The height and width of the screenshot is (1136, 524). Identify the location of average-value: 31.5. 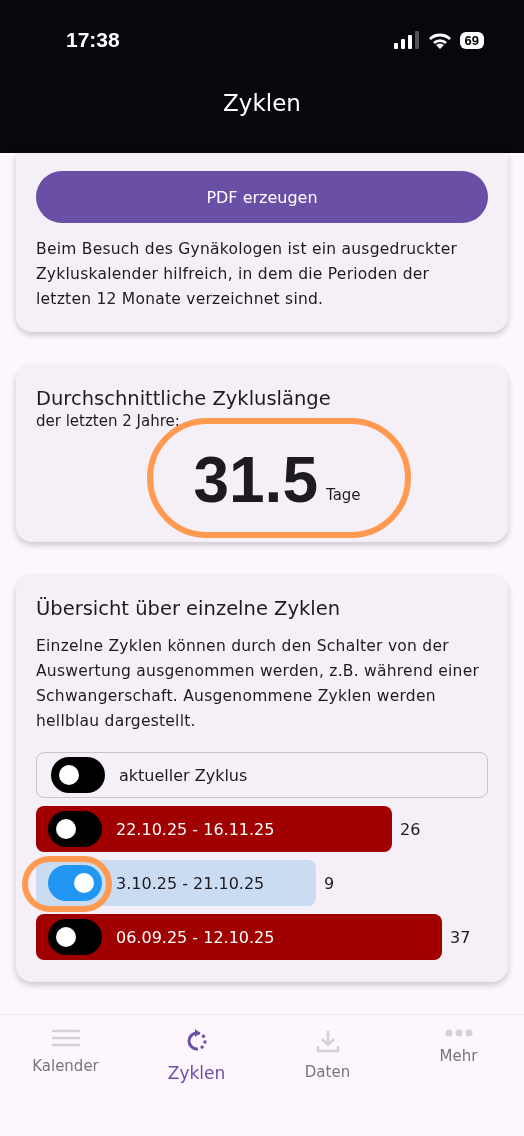
(255, 480).